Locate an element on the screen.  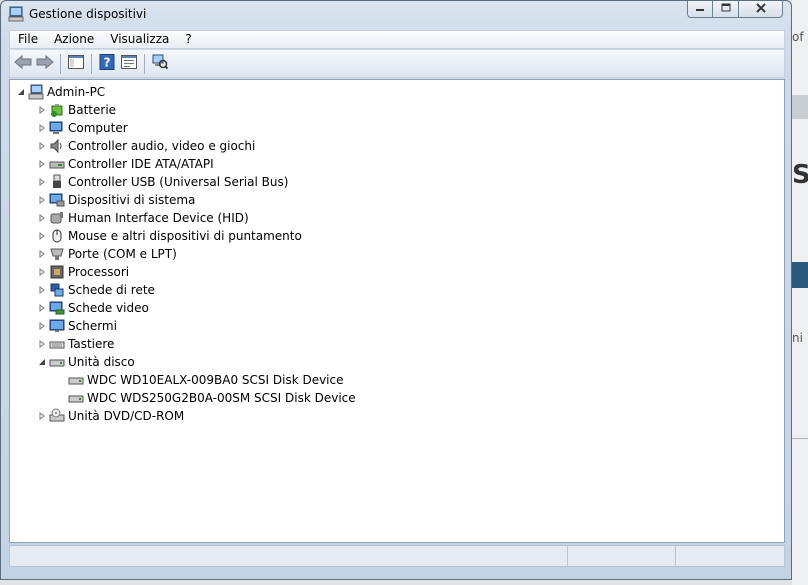
tree-category: Unità DVD/CD-ROM is located at coordinates (110, 416).